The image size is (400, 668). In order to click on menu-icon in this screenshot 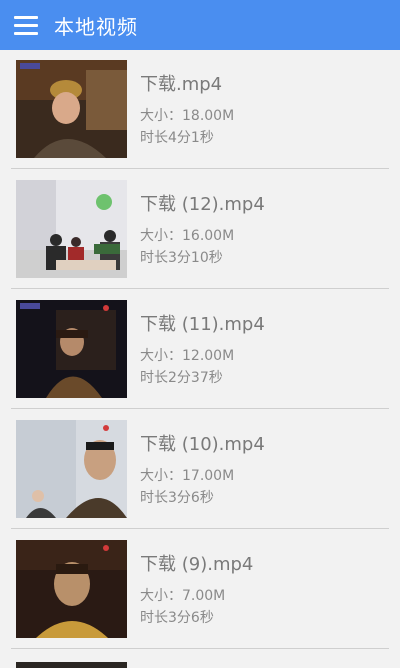, I will do `click(26, 25)`.